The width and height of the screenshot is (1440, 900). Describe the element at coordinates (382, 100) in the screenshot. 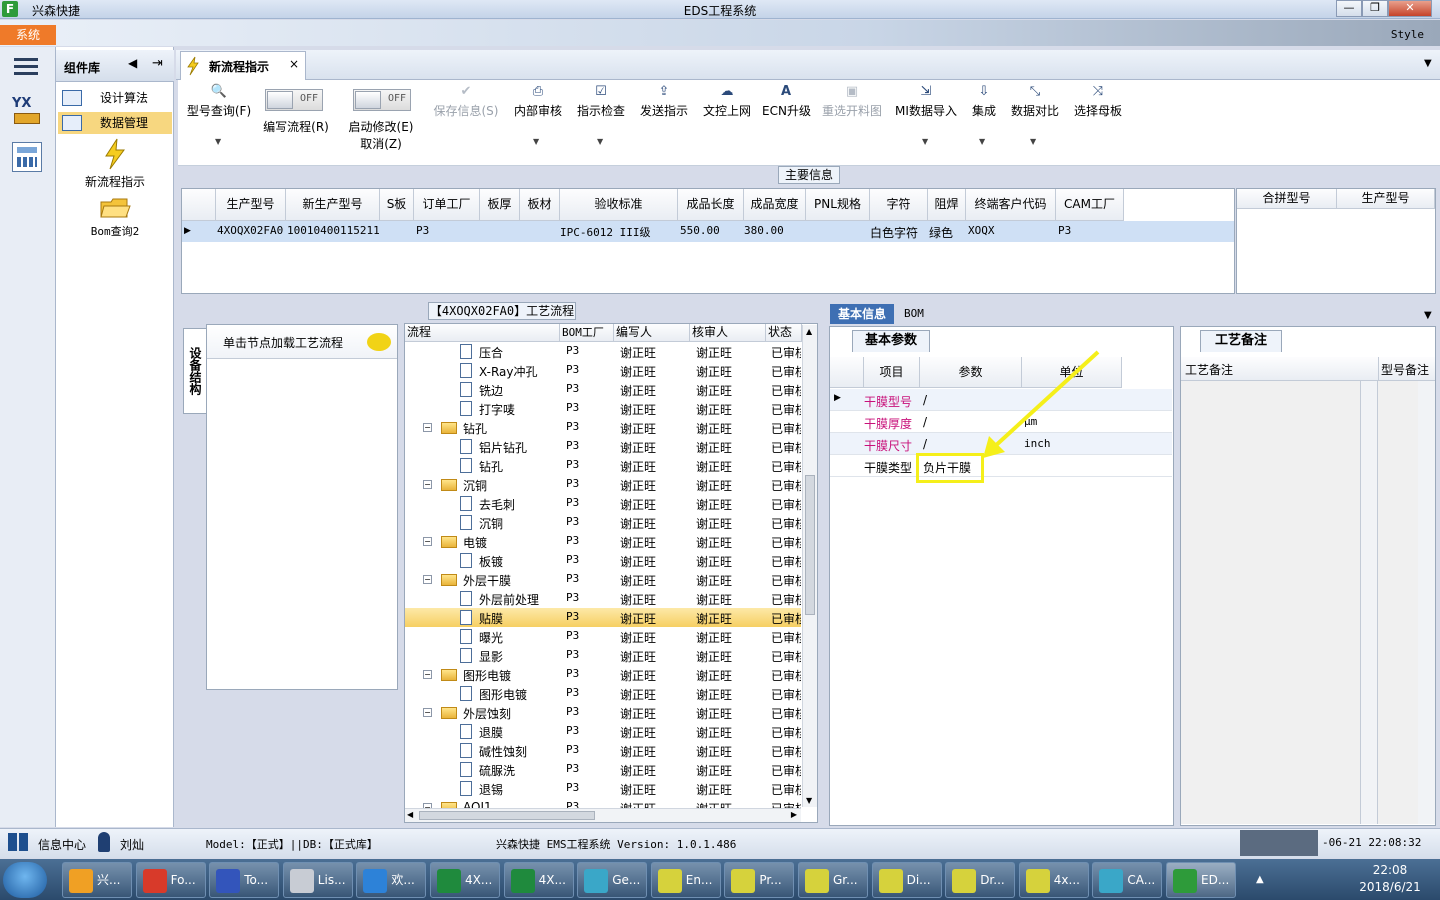

I see `start-modify-toggle: OFF` at that location.